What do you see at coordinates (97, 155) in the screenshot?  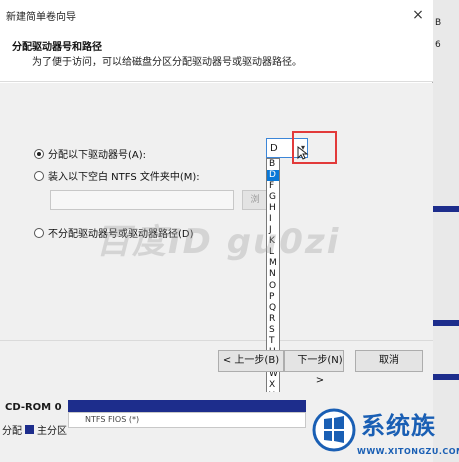 I see `option-assign-letter-label: 分配以下驱动器号(A):` at bounding box center [97, 155].